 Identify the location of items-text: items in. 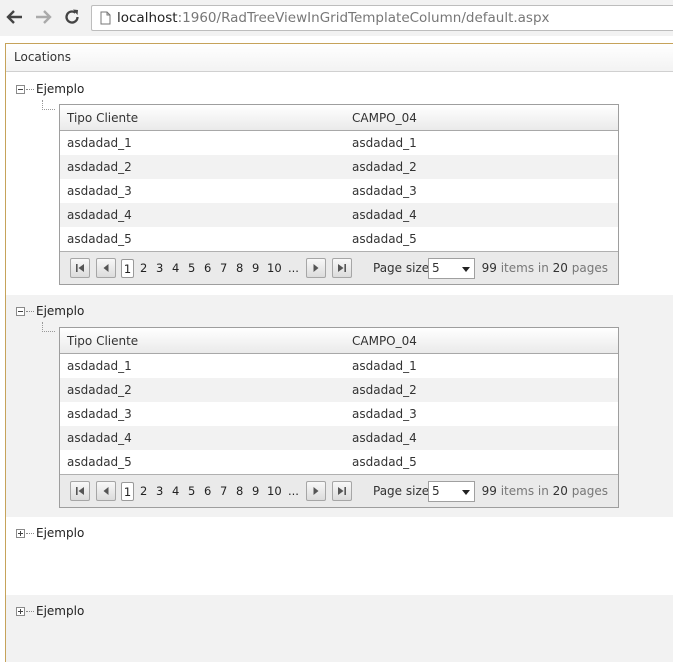
(524, 491).